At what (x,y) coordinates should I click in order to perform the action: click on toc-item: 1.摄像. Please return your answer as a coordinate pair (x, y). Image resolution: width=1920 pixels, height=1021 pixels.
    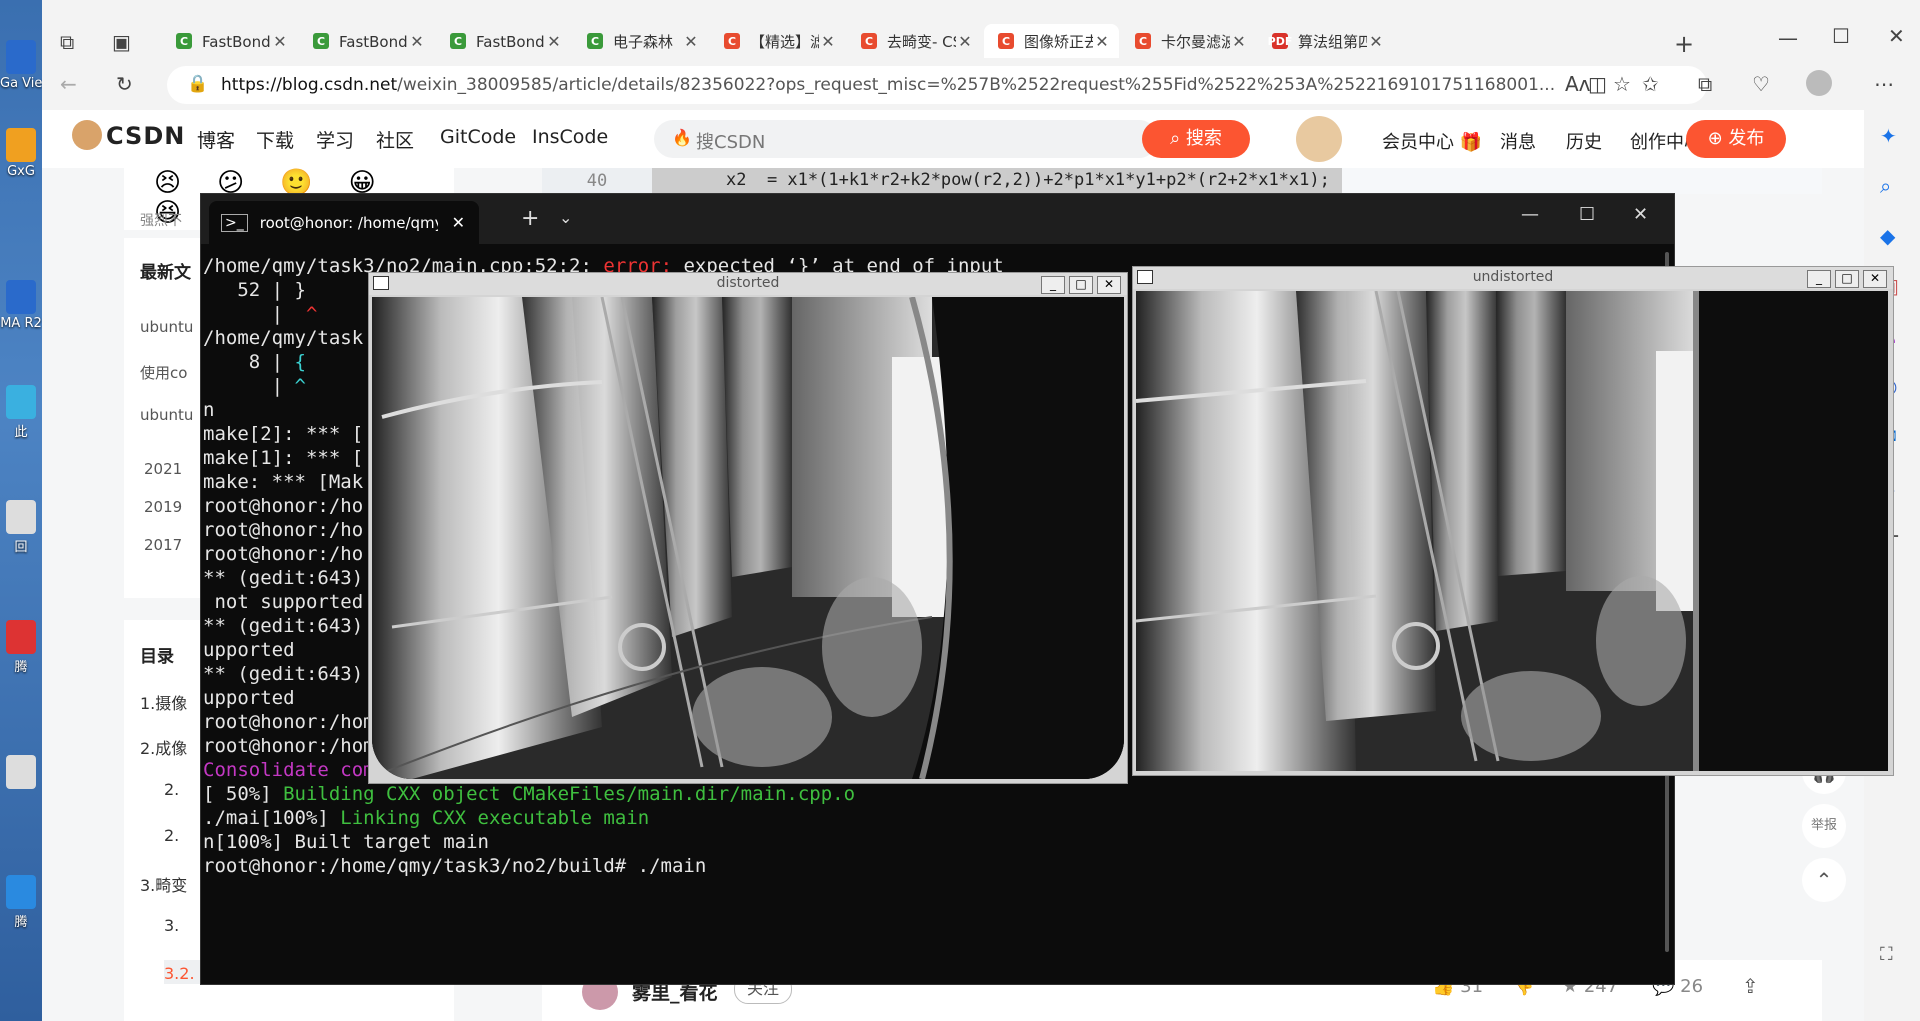
    Looking at the image, I should click on (163, 702).